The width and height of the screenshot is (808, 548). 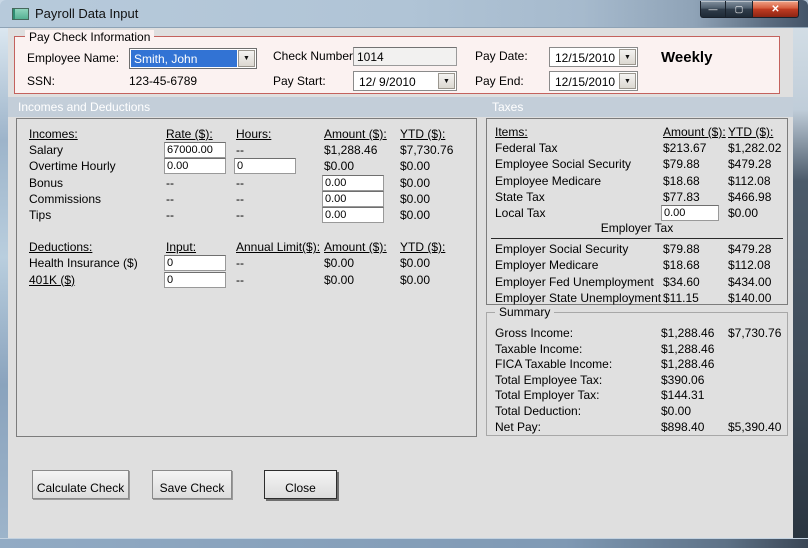 I want to click on pay-end-datepicker: 12/15/2010 ▼, so click(x=593, y=81).